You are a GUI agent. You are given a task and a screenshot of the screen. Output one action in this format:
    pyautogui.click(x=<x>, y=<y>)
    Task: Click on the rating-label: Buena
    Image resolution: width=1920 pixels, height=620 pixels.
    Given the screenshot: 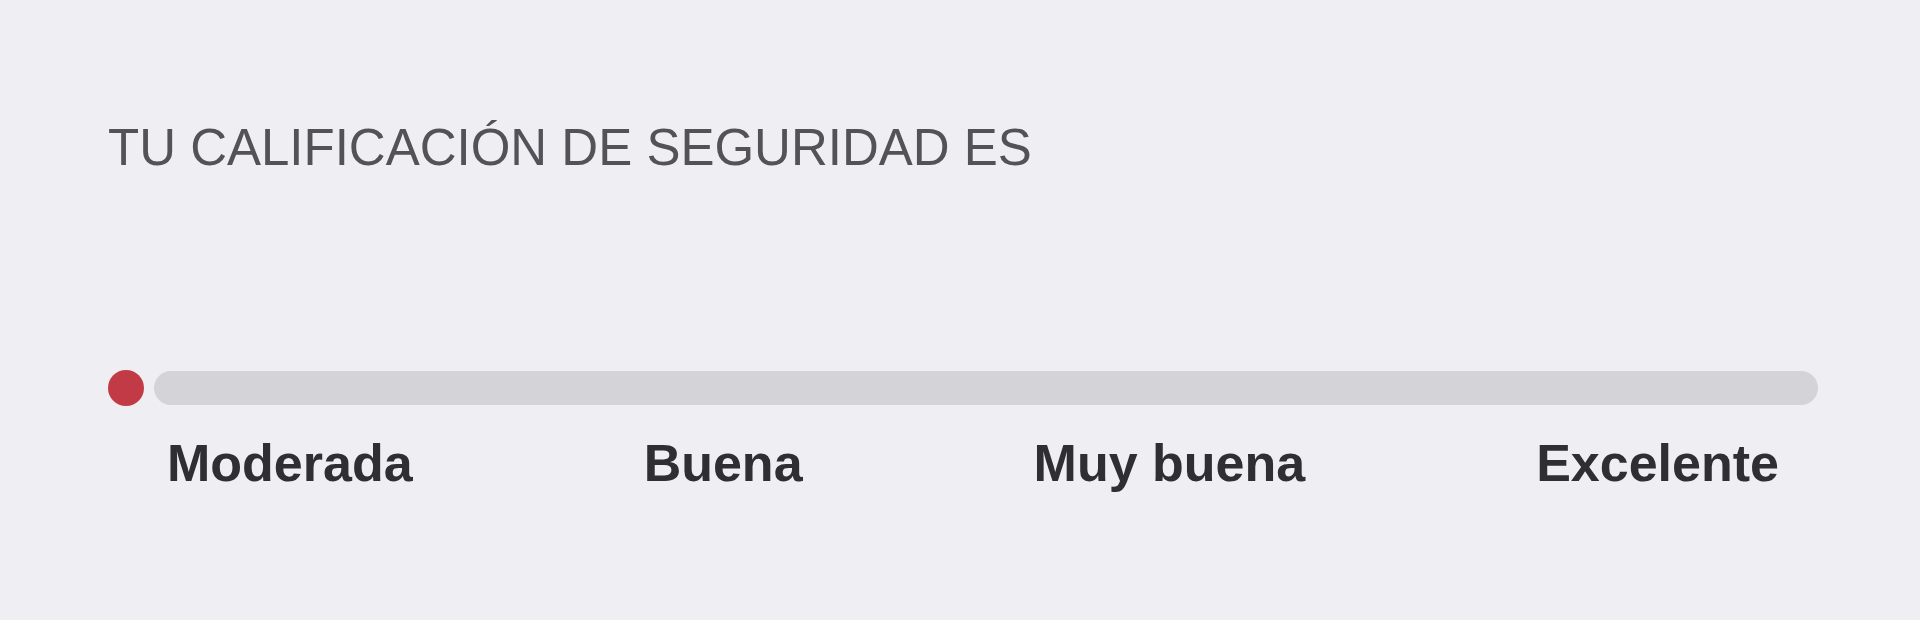 What is the action you would take?
    pyautogui.click(x=723, y=464)
    